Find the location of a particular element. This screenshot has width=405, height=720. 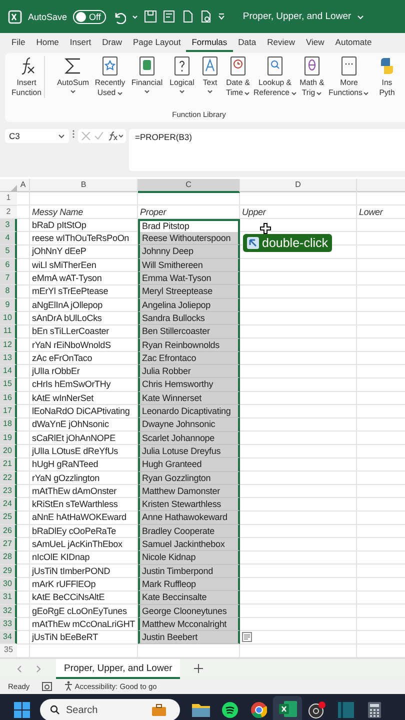

row-header: 14 is located at coordinates (8, 371).